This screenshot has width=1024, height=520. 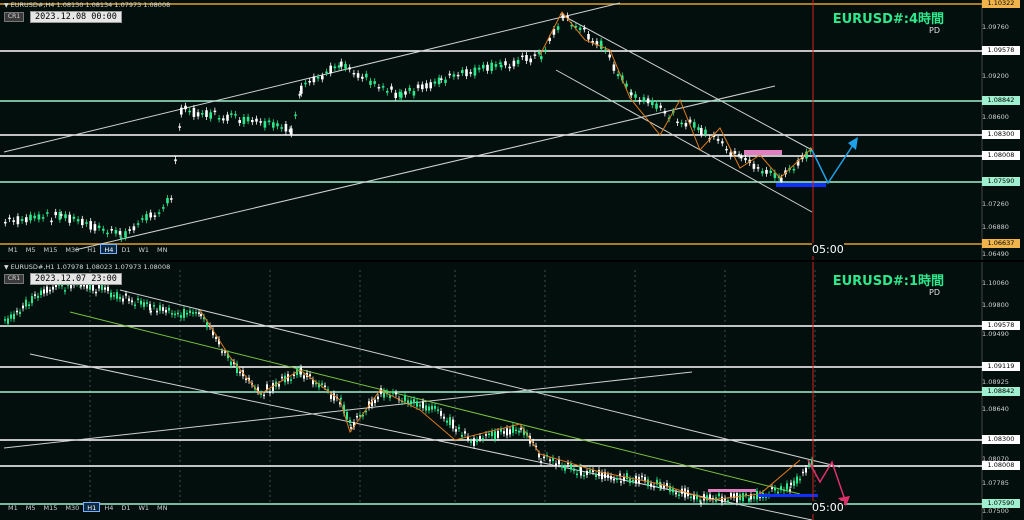 I want to click on price-axis-tick: 1.07260, so click(x=995, y=204).